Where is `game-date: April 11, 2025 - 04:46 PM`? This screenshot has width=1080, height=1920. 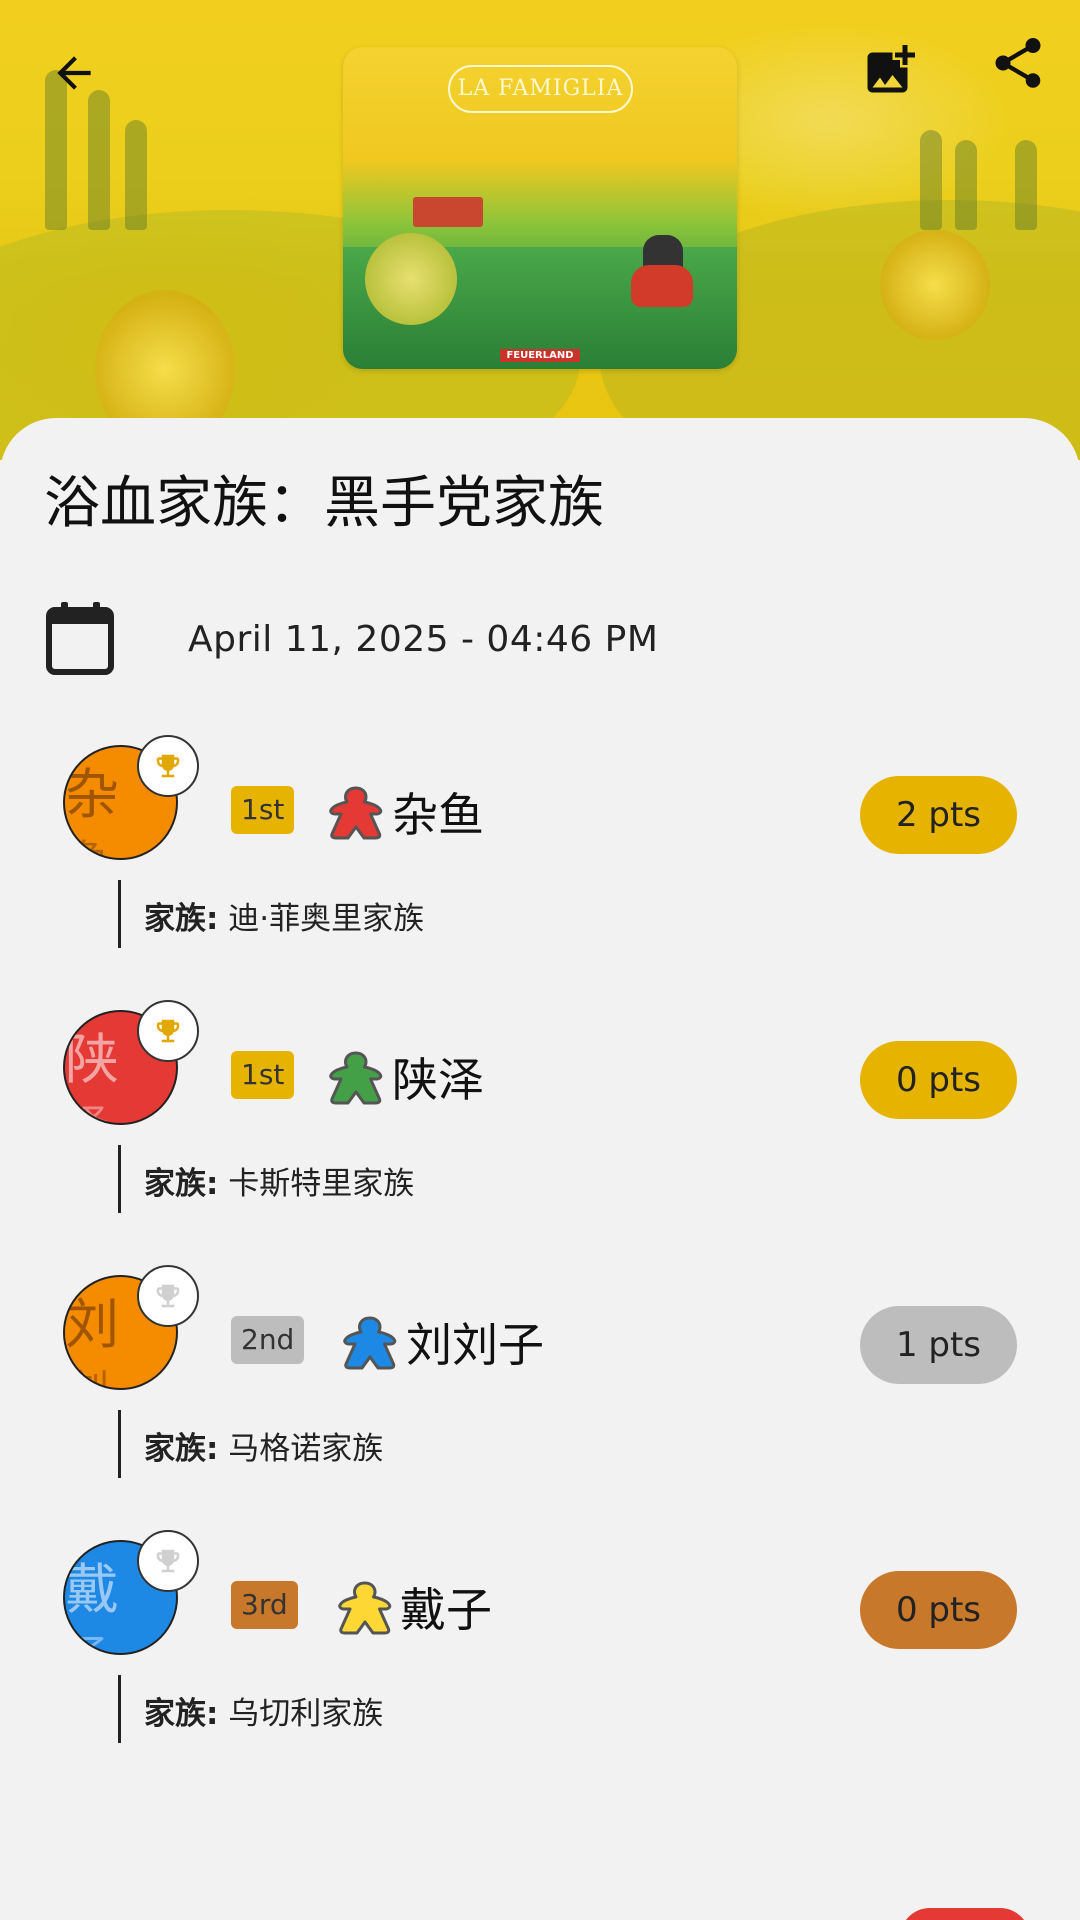 game-date: April 11, 2025 - 04:46 PM is located at coordinates (423, 639).